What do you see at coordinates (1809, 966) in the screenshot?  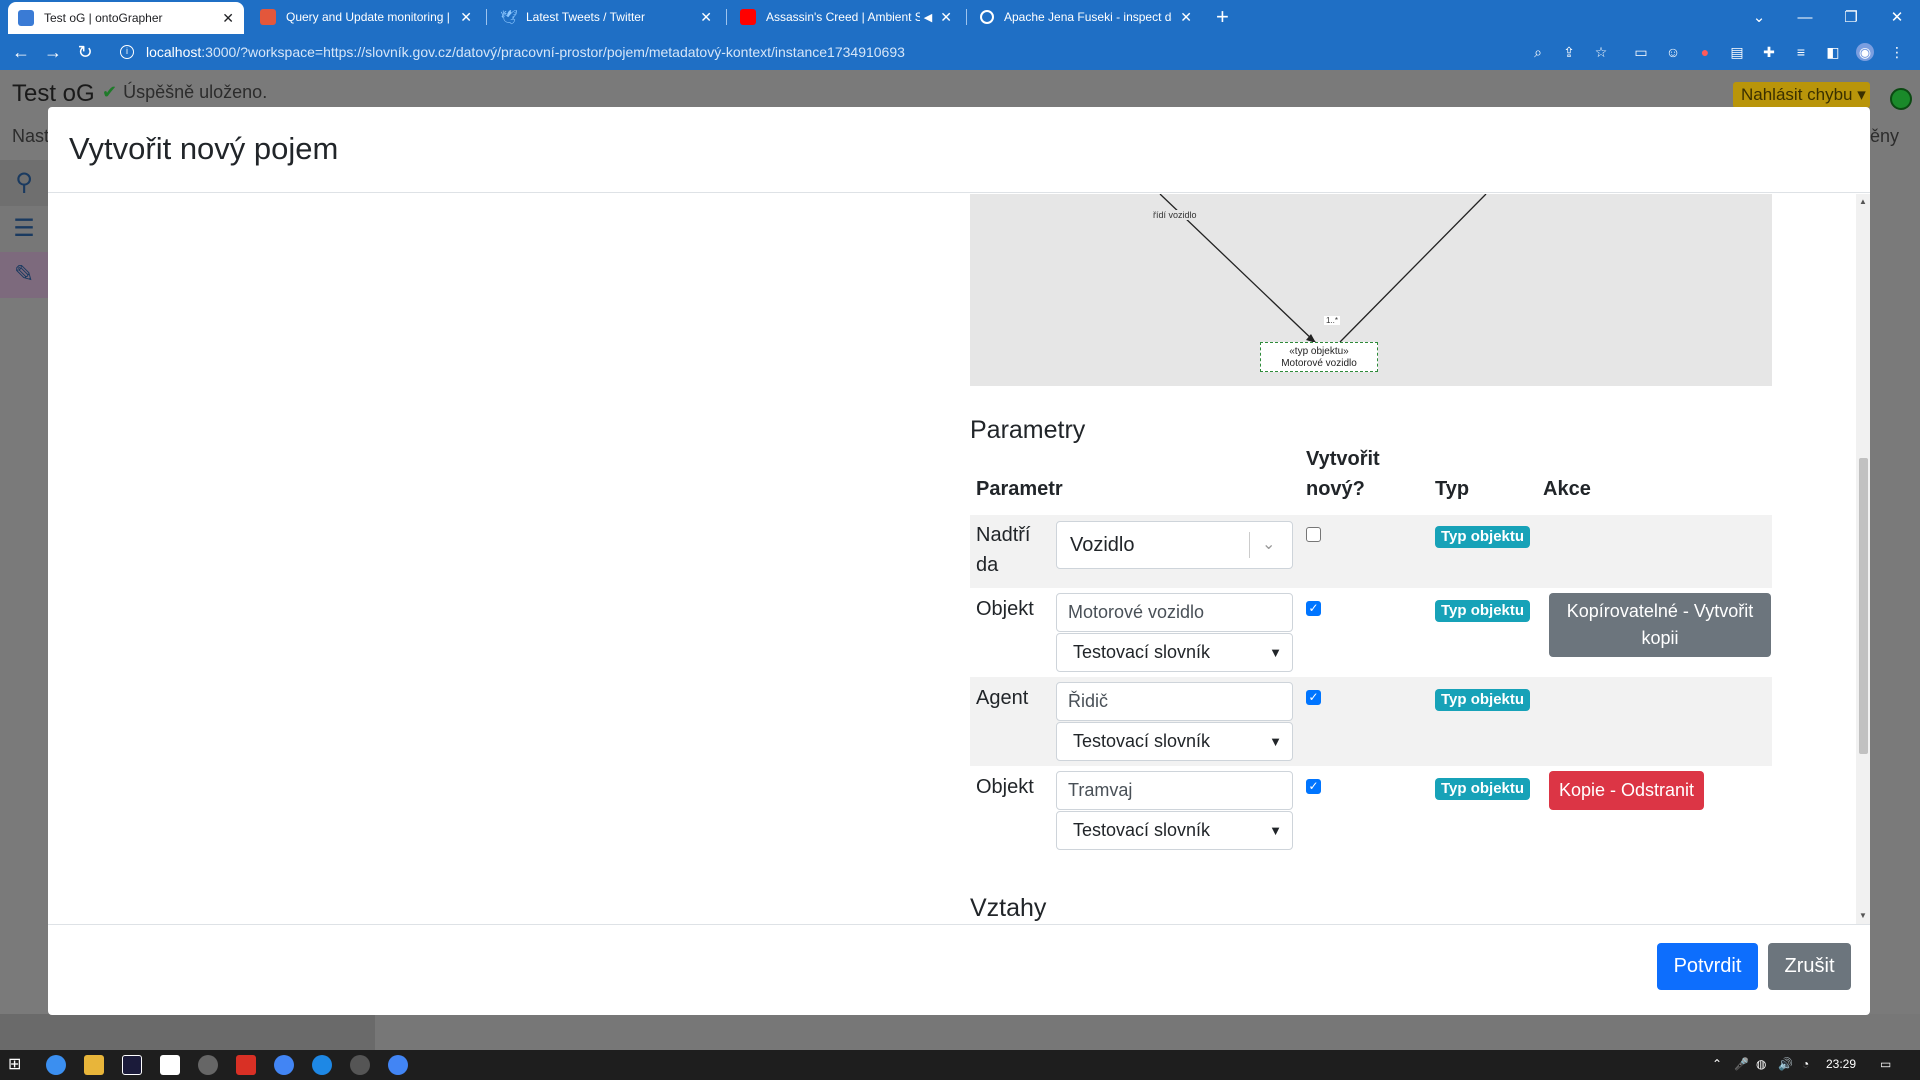 I see `cancel-button: Zrušit` at bounding box center [1809, 966].